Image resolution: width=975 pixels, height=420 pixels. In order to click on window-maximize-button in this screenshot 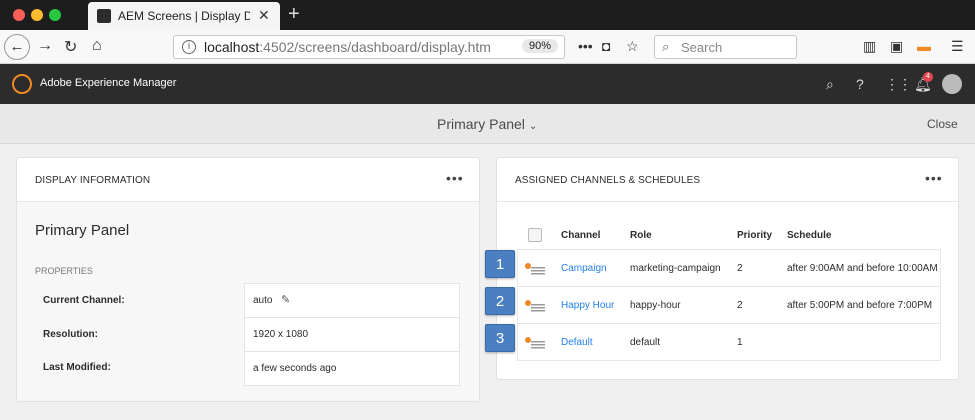, I will do `click(55, 15)`.